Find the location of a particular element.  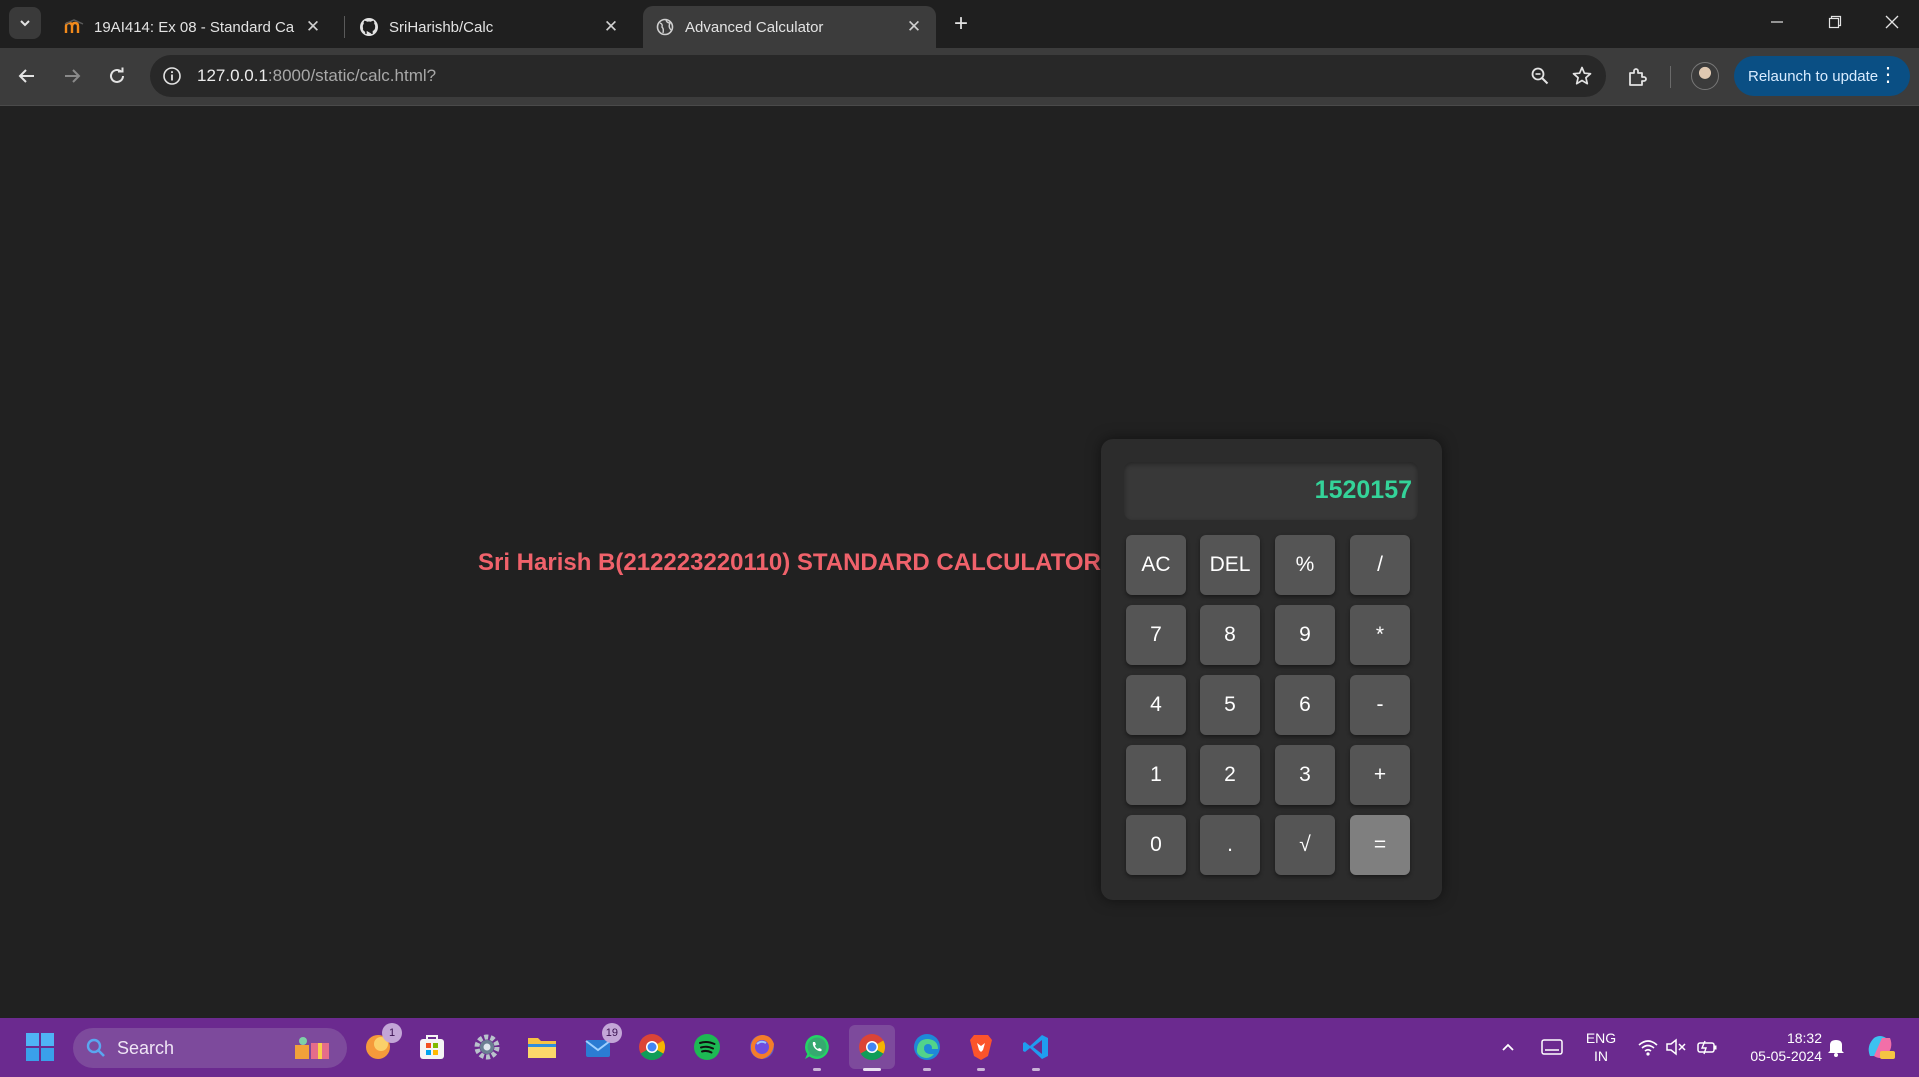

tab-title: 19AI414: Ex 08 - Standard Calcu is located at coordinates (194, 27).